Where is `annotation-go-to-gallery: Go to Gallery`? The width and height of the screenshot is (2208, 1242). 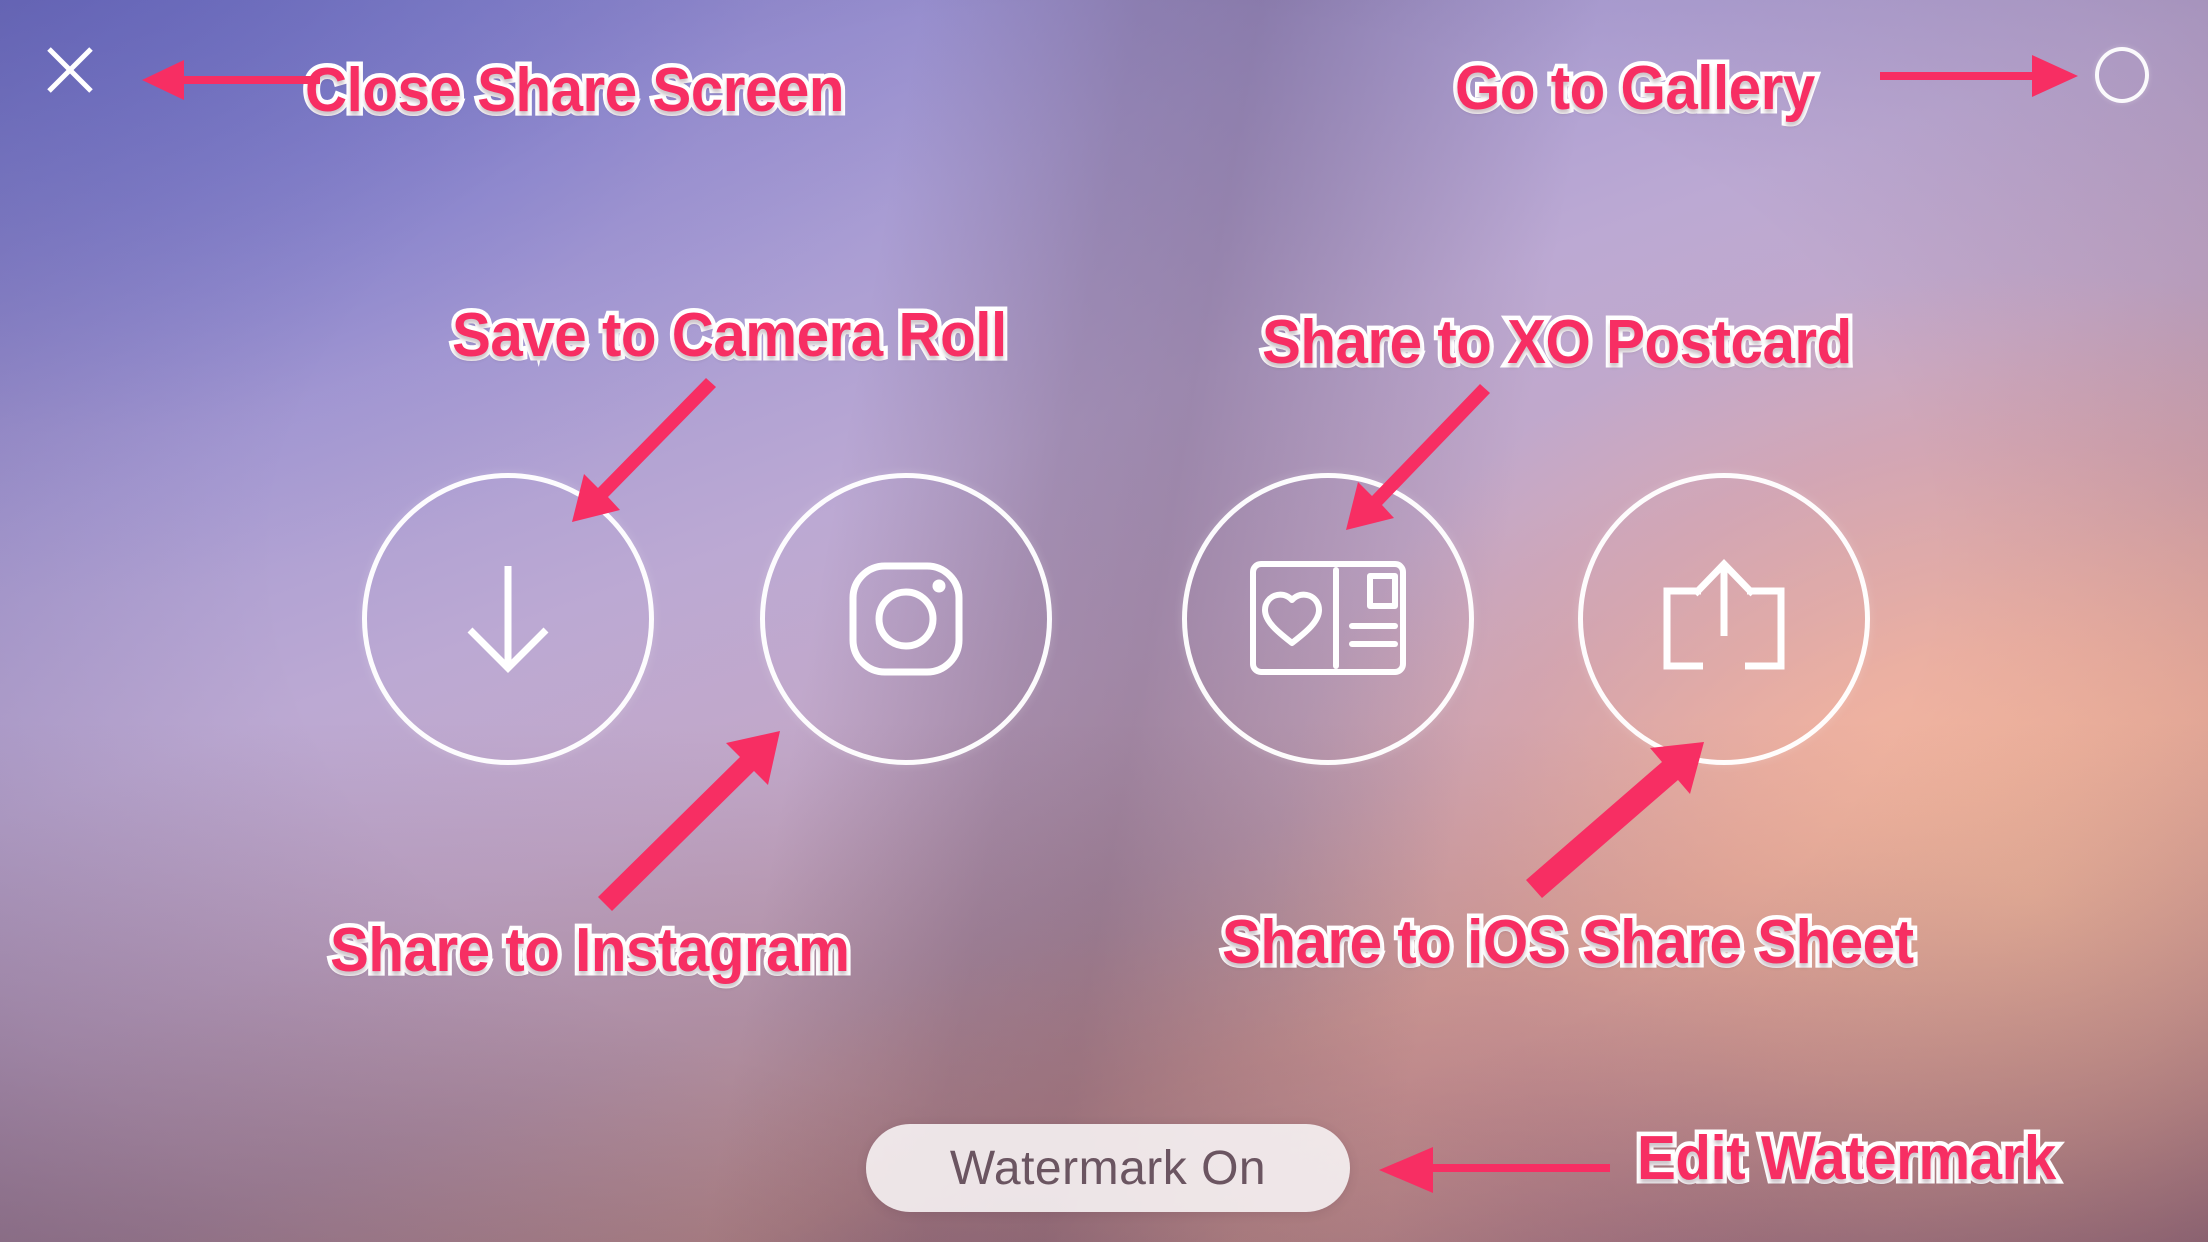
annotation-go-to-gallery: Go to Gallery is located at coordinates (1635, 88).